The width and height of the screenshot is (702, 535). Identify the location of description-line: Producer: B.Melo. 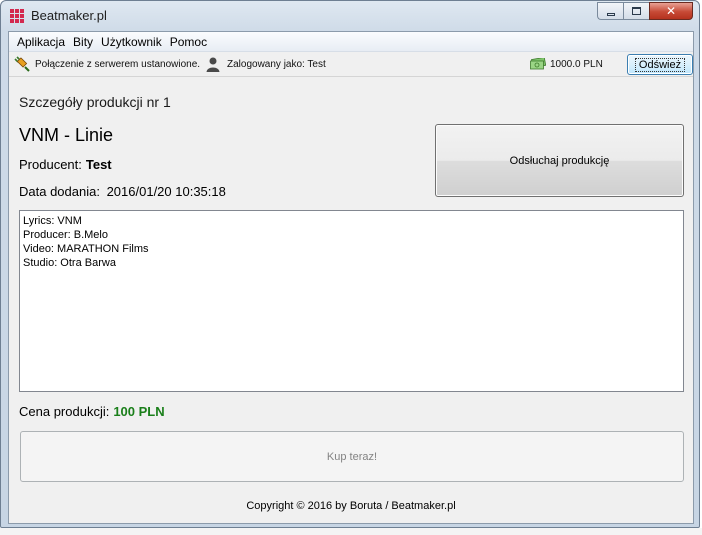
(65, 235).